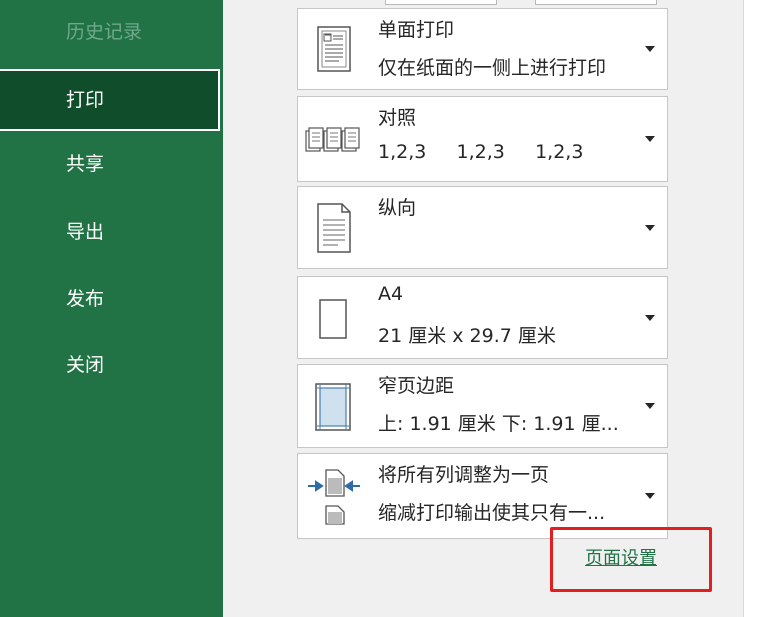  What do you see at coordinates (111, 299) in the screenshot?
I see `nav-publish: 发布` at bounding box center [111, 299].